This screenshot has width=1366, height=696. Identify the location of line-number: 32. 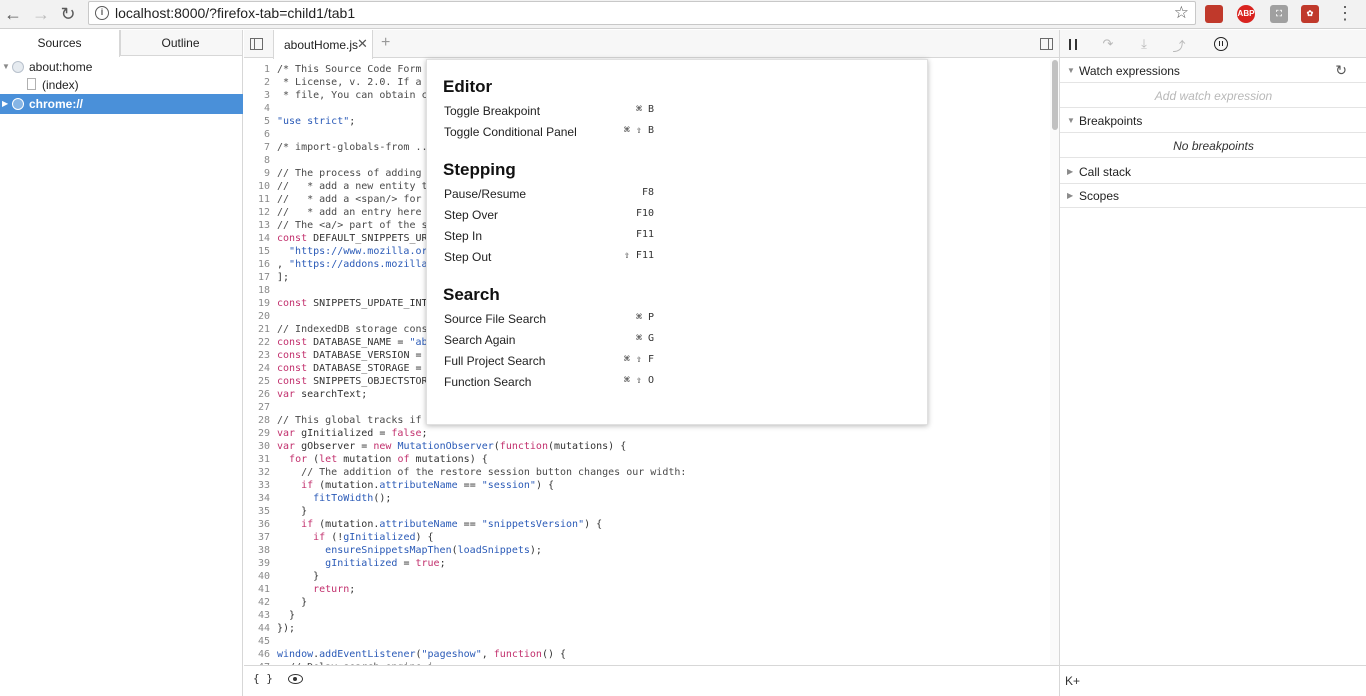
(257, 472).